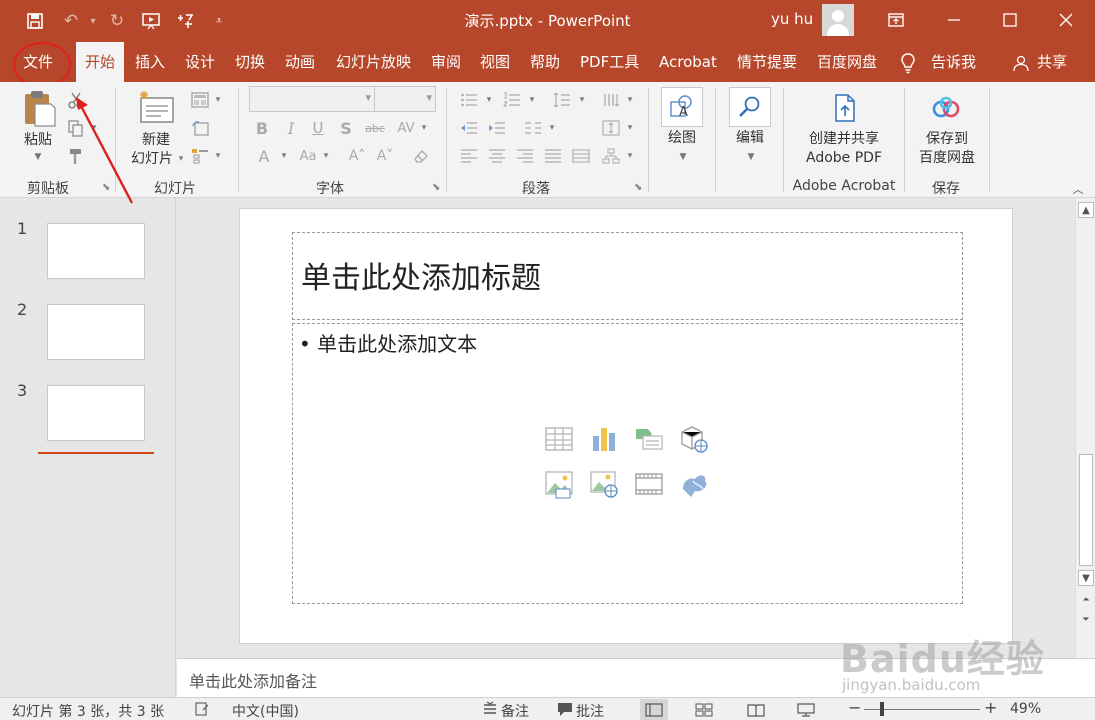 This screenshot has height=720, width=1095. I want to click on tab-pdf-tools: PDF工具, so click(609, 62).